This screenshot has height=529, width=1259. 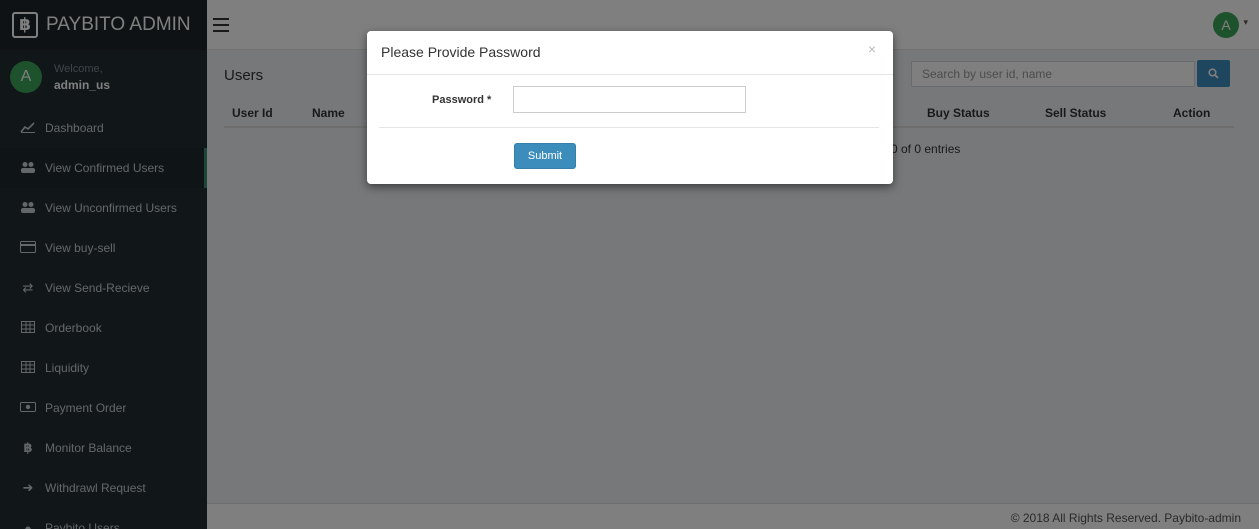 I want to click on modal-divider, so click(x=629, y=127).